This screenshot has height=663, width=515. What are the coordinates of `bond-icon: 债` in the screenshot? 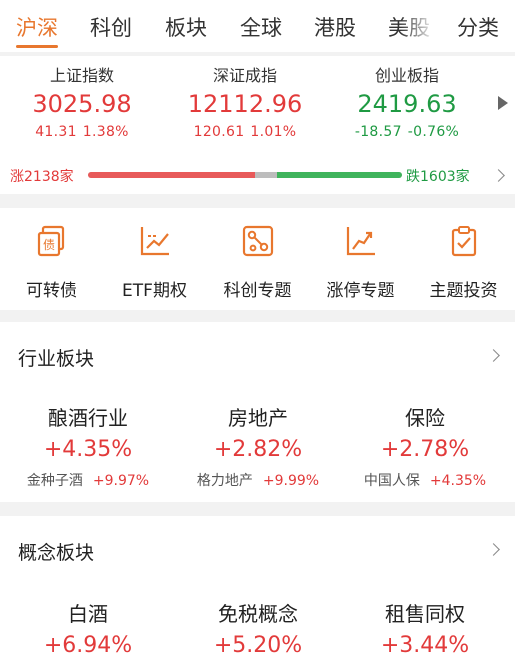 It's located at (50, 241).